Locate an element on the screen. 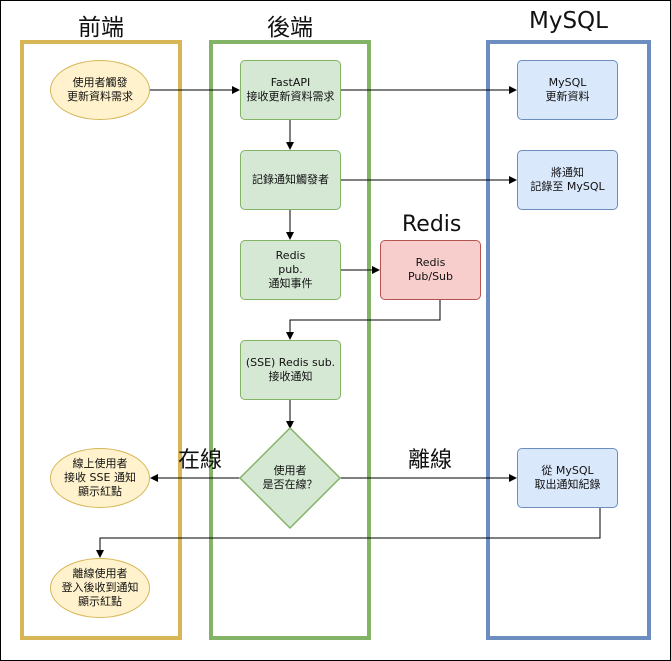 Image resolution: width=671 pixels, height=661 pixels. node-redis-pubsub: Redis Pub/Sub is located at coordinates (430, 270).